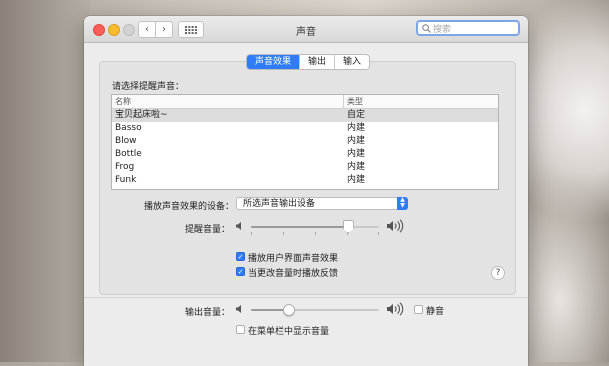 This screenshot has width=609, height=366. What do you see at coordinates (442, 29) in the screenshot?
I see `search-placeholder: 搜索` at bounding box center [442, 29].